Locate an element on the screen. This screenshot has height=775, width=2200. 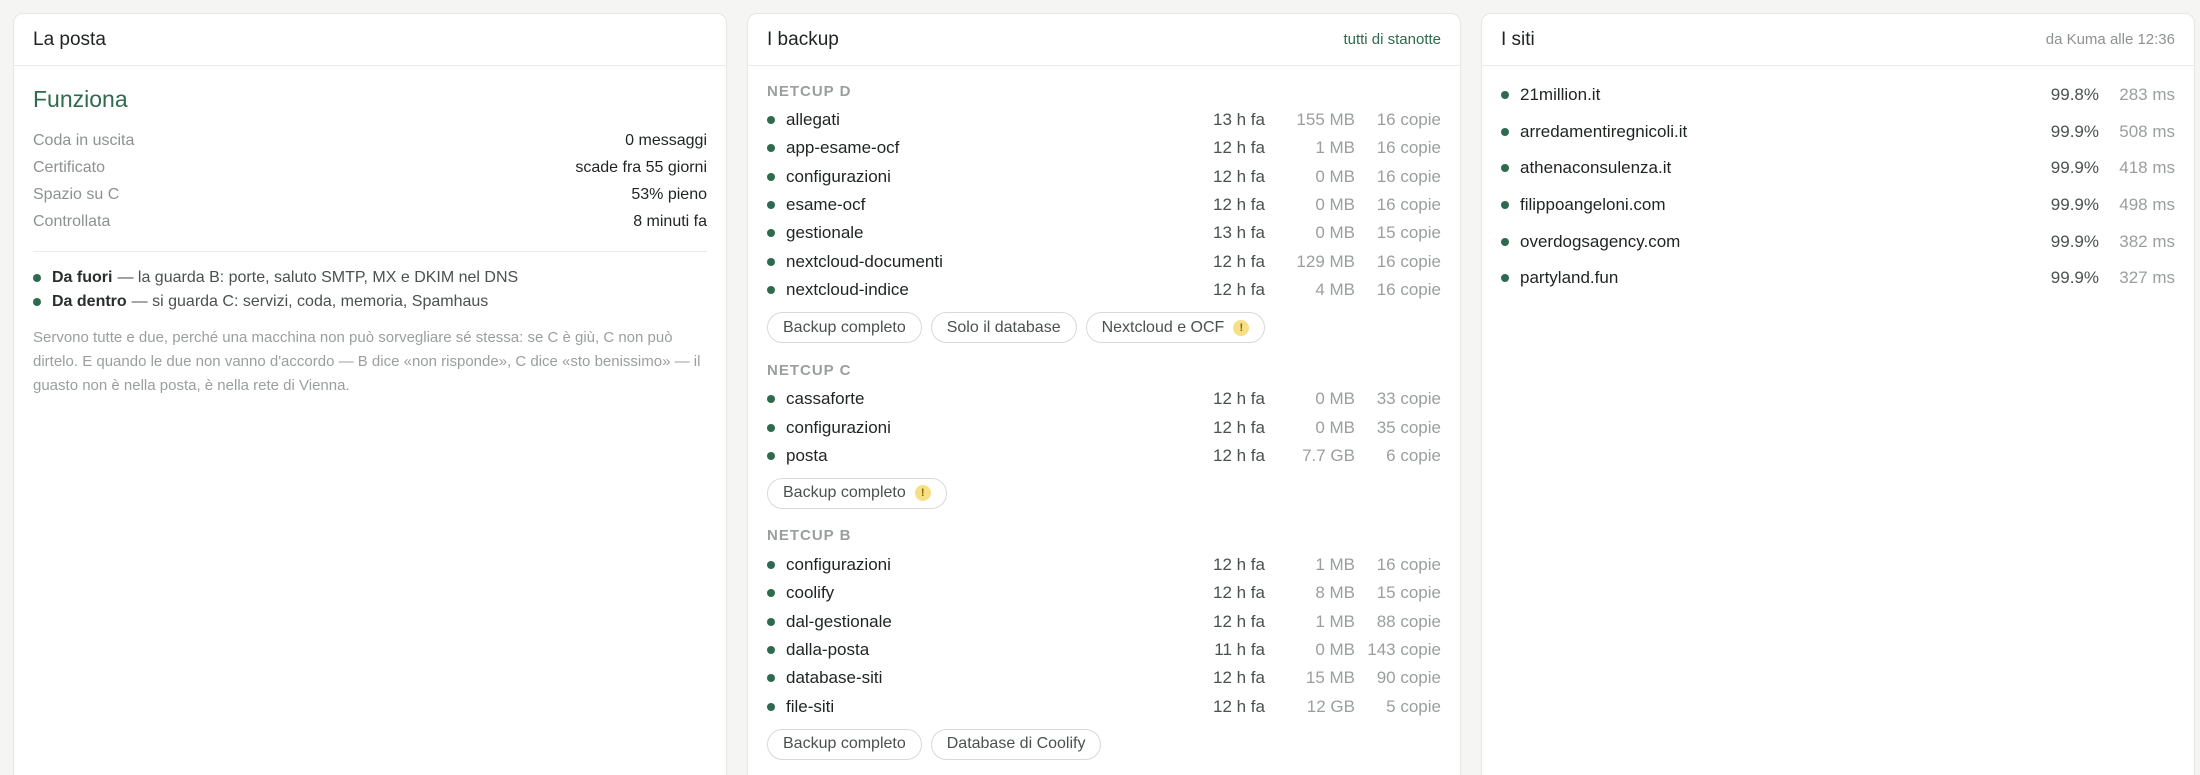
backup-size: 4 MB is located at coordinates (1335, 289).